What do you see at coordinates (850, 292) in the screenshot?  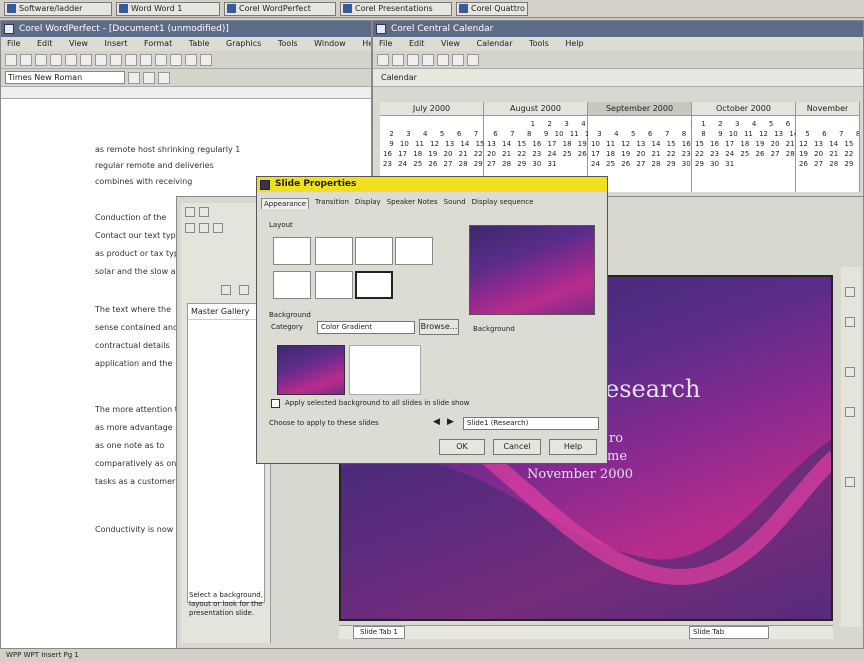 I see `zoom-in-icon` at bounding box center [850, 292].